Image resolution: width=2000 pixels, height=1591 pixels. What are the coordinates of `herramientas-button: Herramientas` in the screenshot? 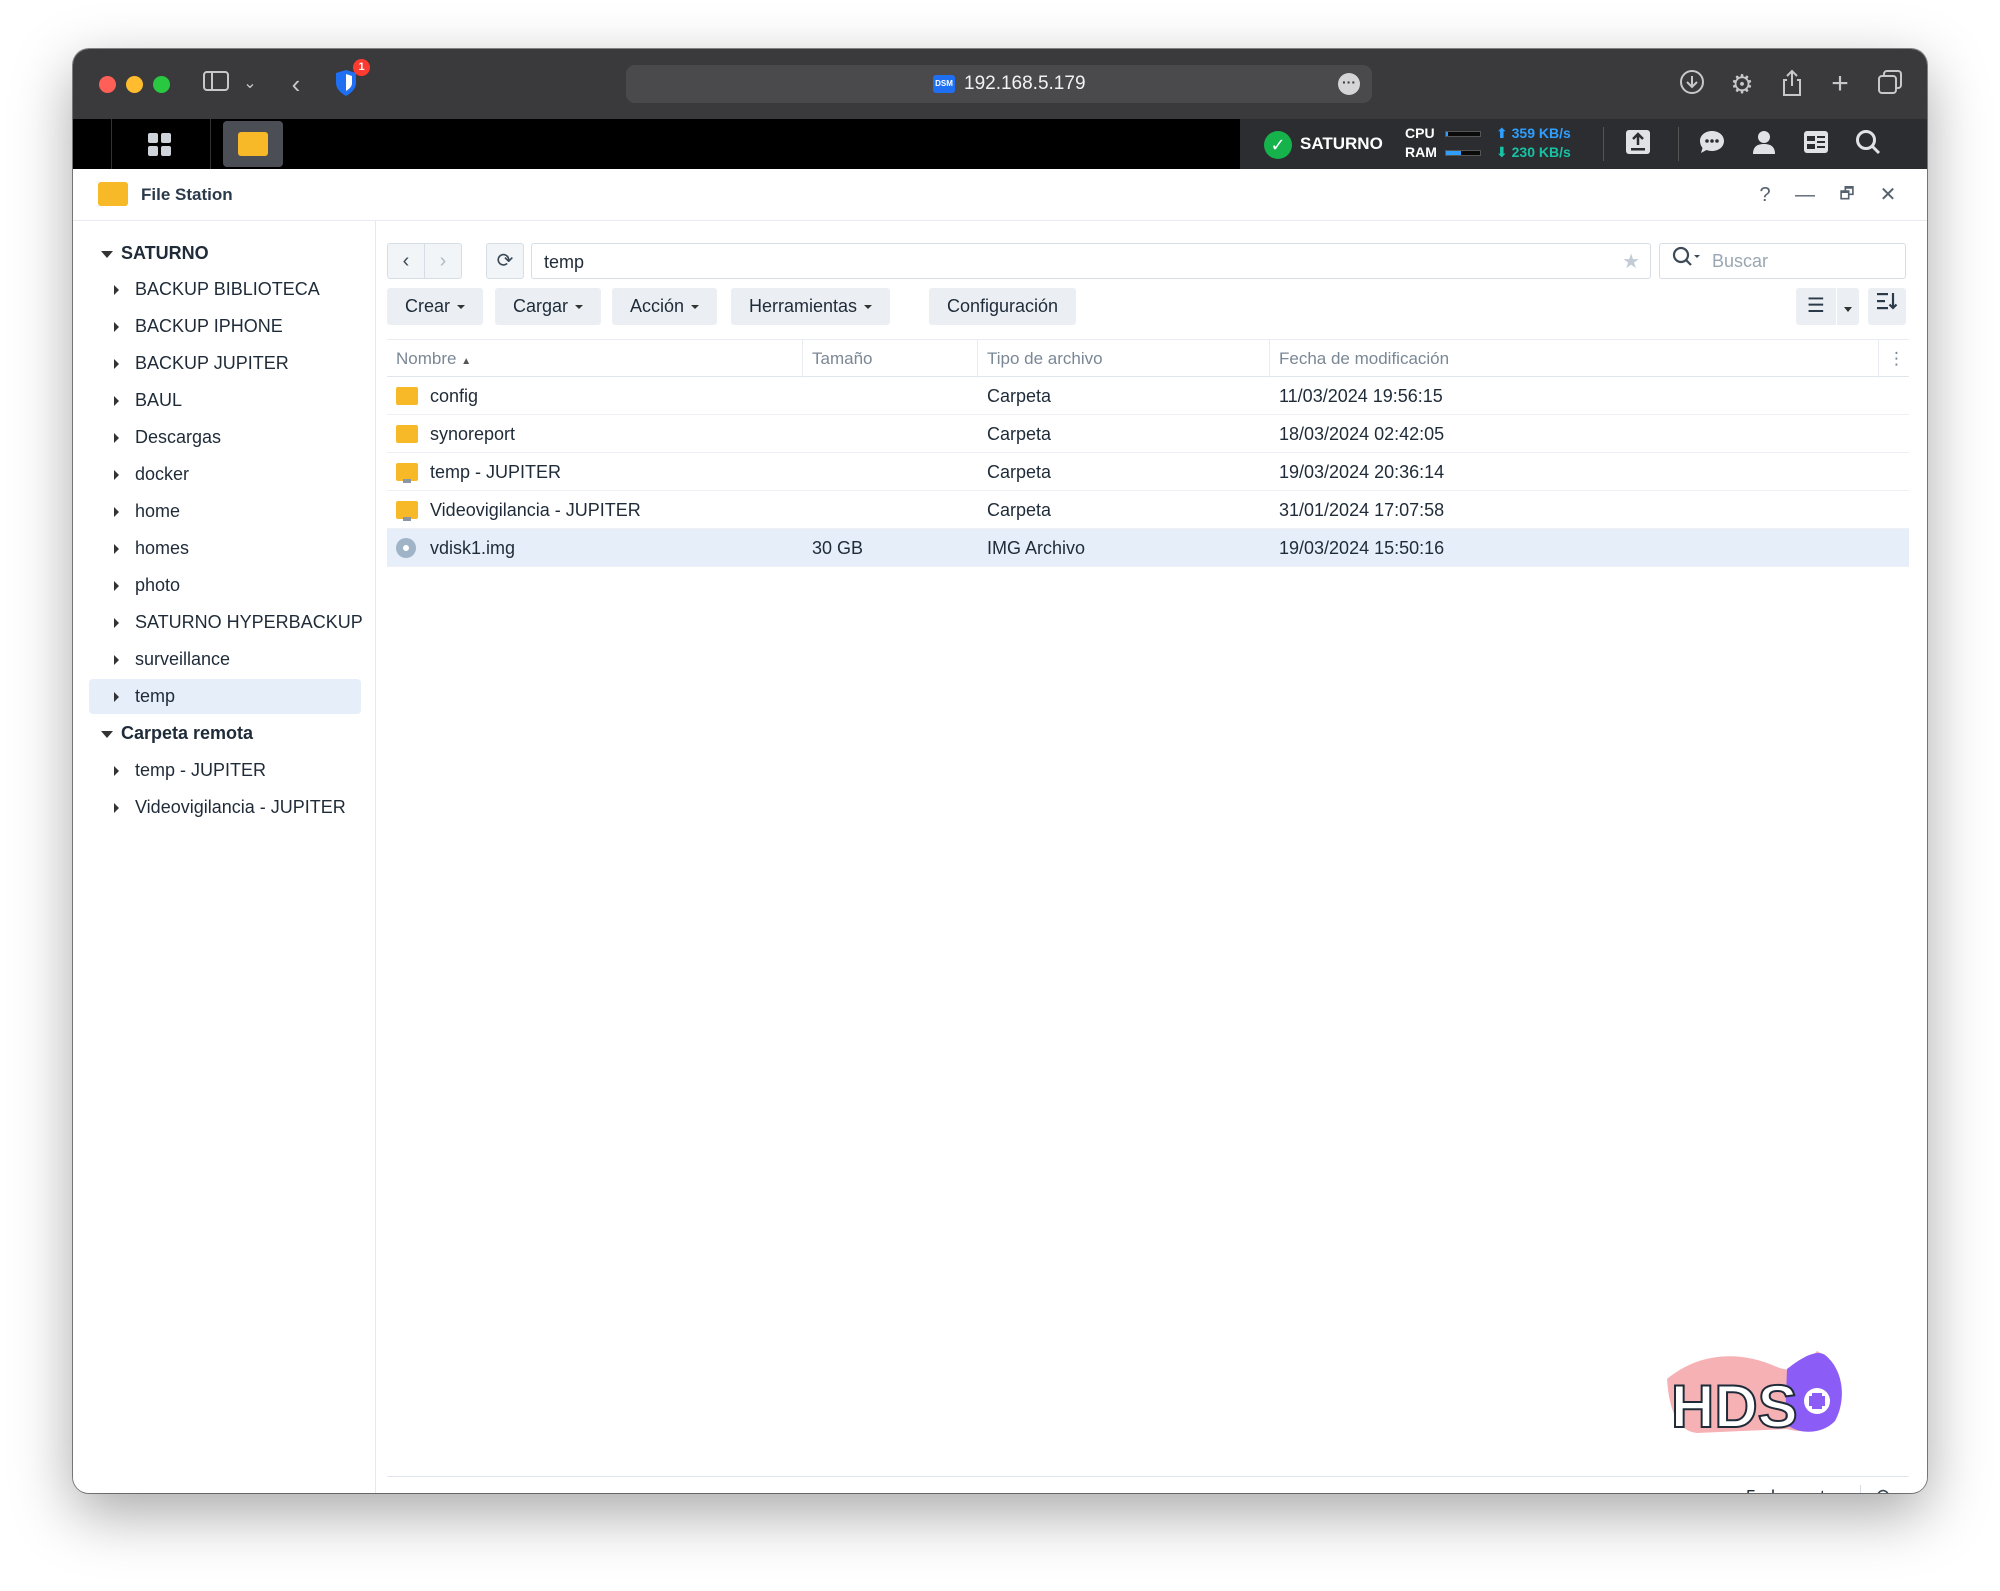 It's located at (811, 306).